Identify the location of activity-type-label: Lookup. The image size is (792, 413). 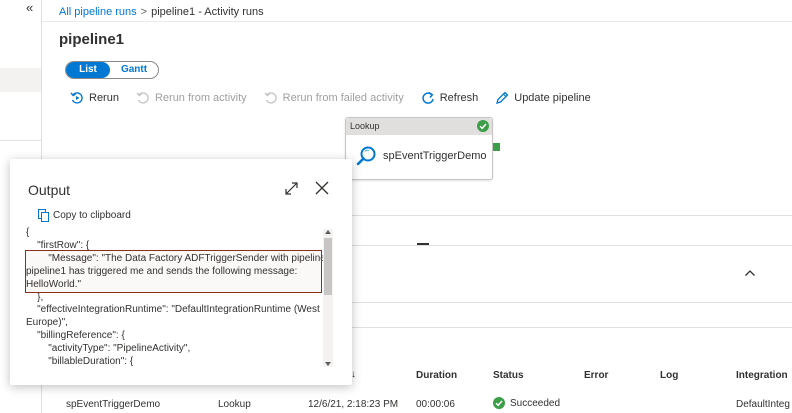
(419, 126).